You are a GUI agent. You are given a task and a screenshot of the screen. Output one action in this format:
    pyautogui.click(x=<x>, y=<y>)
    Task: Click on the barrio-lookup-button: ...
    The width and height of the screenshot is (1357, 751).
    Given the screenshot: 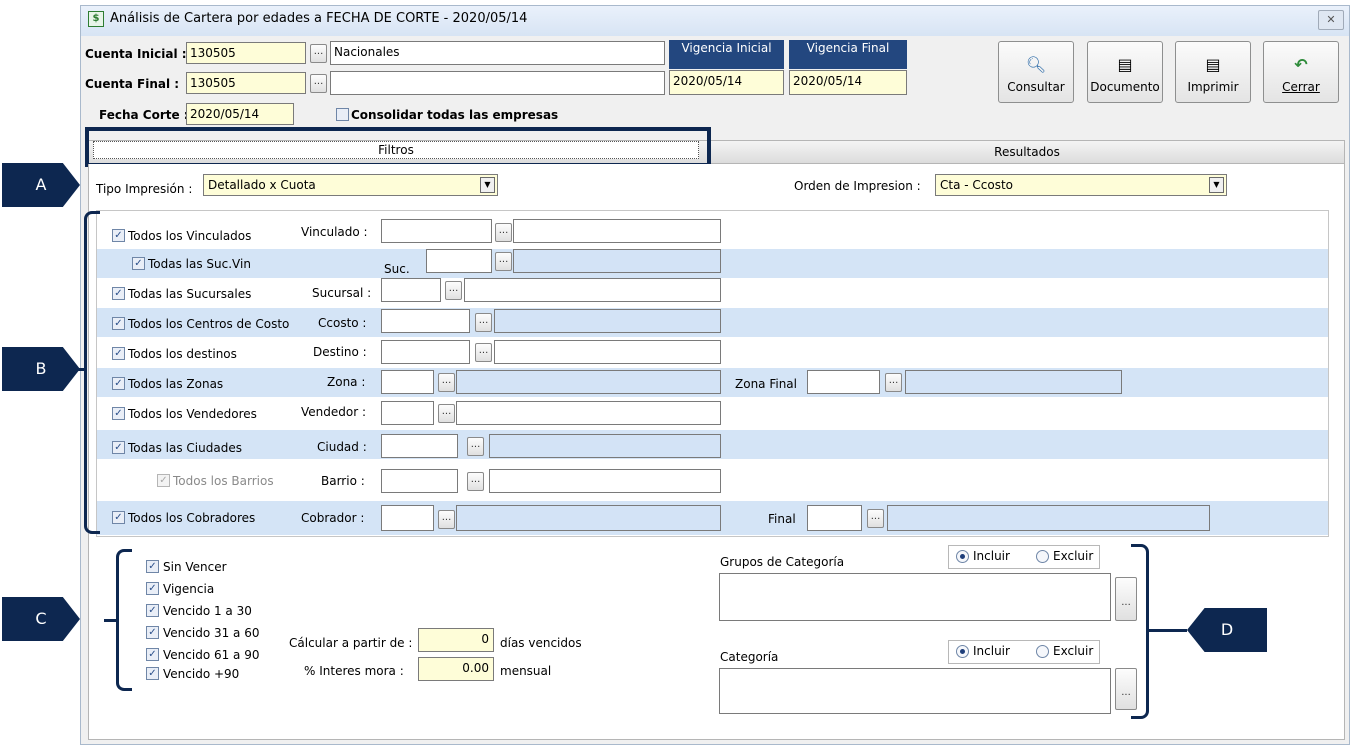 What is the action you would take?
    pyautogui.click(x=475, y=481)
    